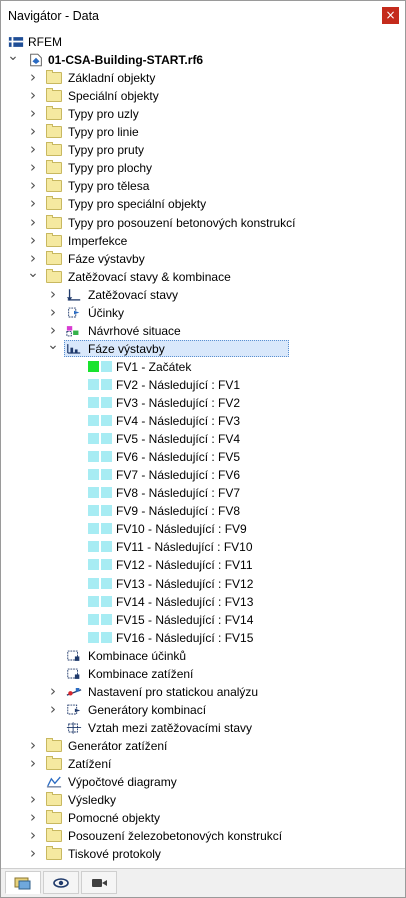 This screenshot has width=406, height=898. Describe the element at coordinates (203, 78) in the screenshot. I see `tree-folder: › Základní objekty` at that location.